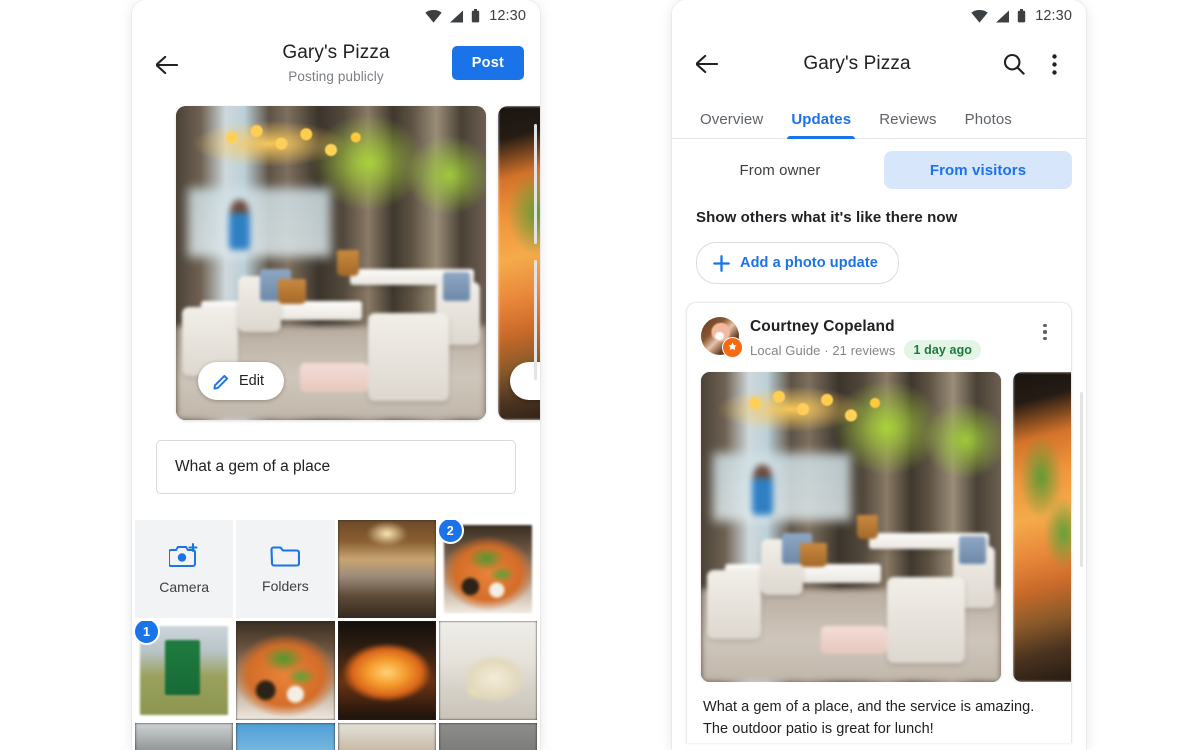  Describe the element at coordinates (821, 125) in the screenshot. I see `tab-updates: Updates` at that location.